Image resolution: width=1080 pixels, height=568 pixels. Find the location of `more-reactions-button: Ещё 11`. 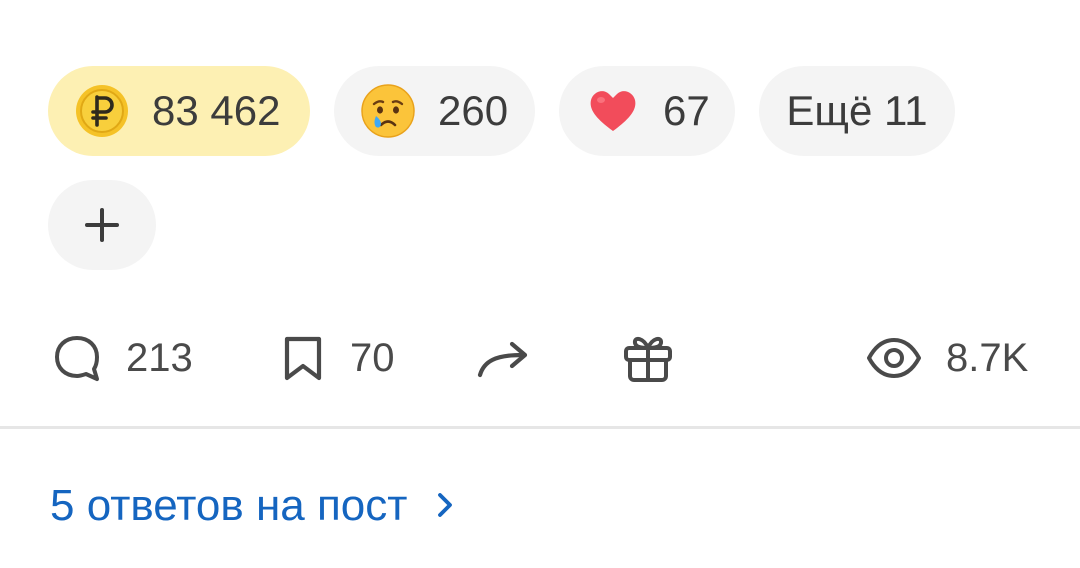

more-reactions-button: Ещё 11 is located at coordinates (857, 111).